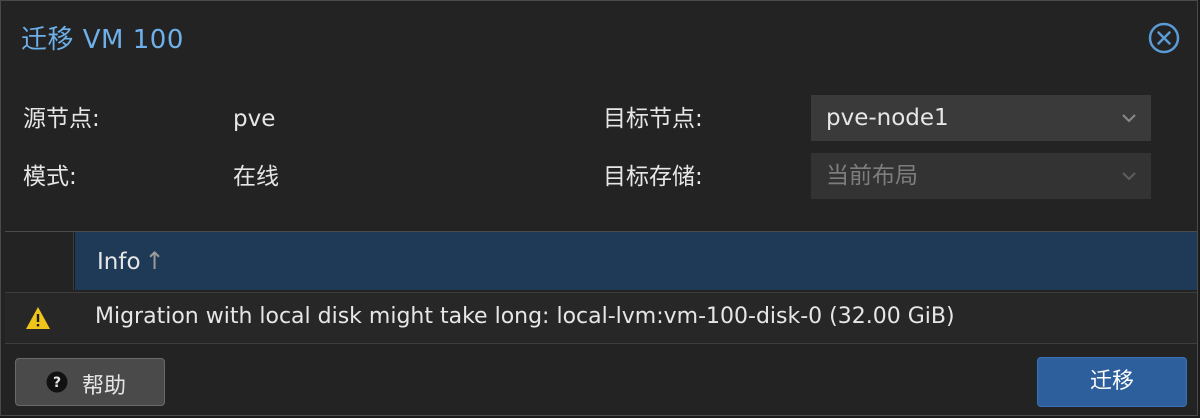 Image resolution: width=1200 pixels, height=418 pixels. What do you see at coordinates (254, 119) in the screenshot?
I see `source-node-value: pve` at bounding box center [254, 119].